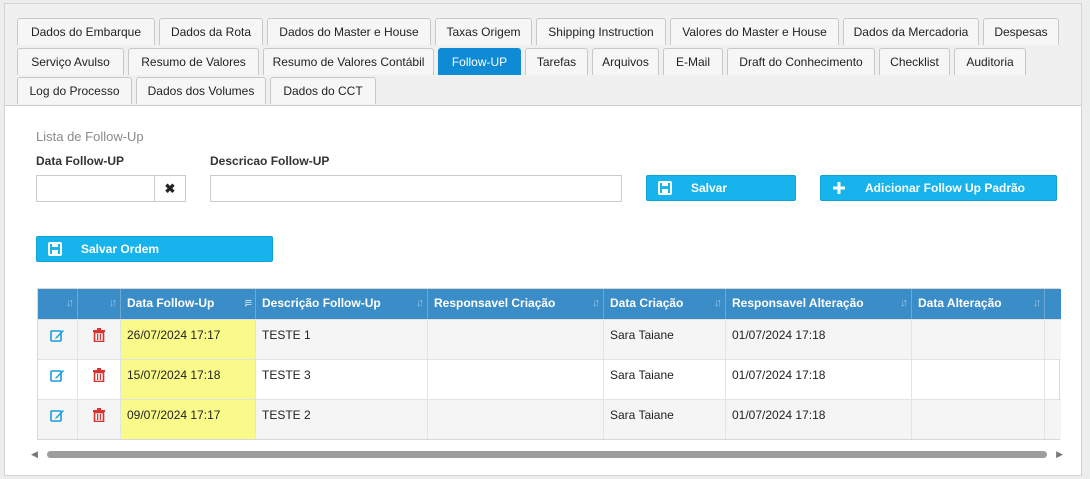 The width and height of the screenshot is (1090, 479). Describe the element at coordinates (416, 188) in the screenshot. I see `description-field` at that location.